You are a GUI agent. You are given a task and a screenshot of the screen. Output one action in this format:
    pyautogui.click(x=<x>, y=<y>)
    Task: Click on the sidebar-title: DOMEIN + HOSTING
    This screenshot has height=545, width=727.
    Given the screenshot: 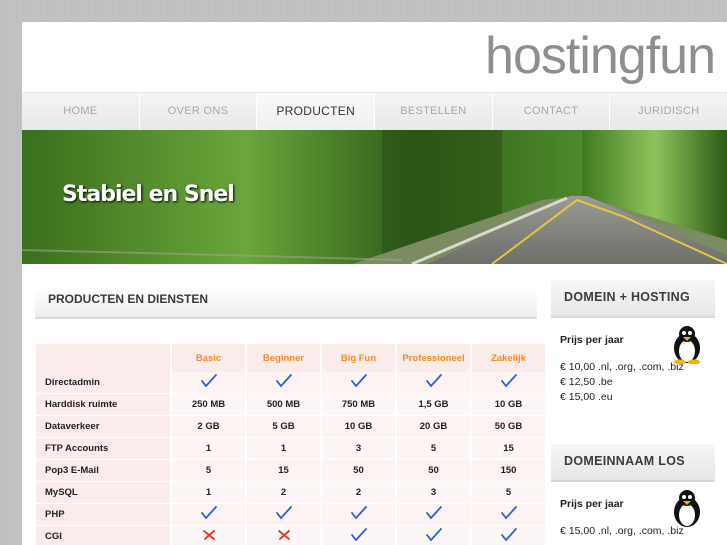 What is the action you would take?
    pyautogui.click(x=633, y=299)
    